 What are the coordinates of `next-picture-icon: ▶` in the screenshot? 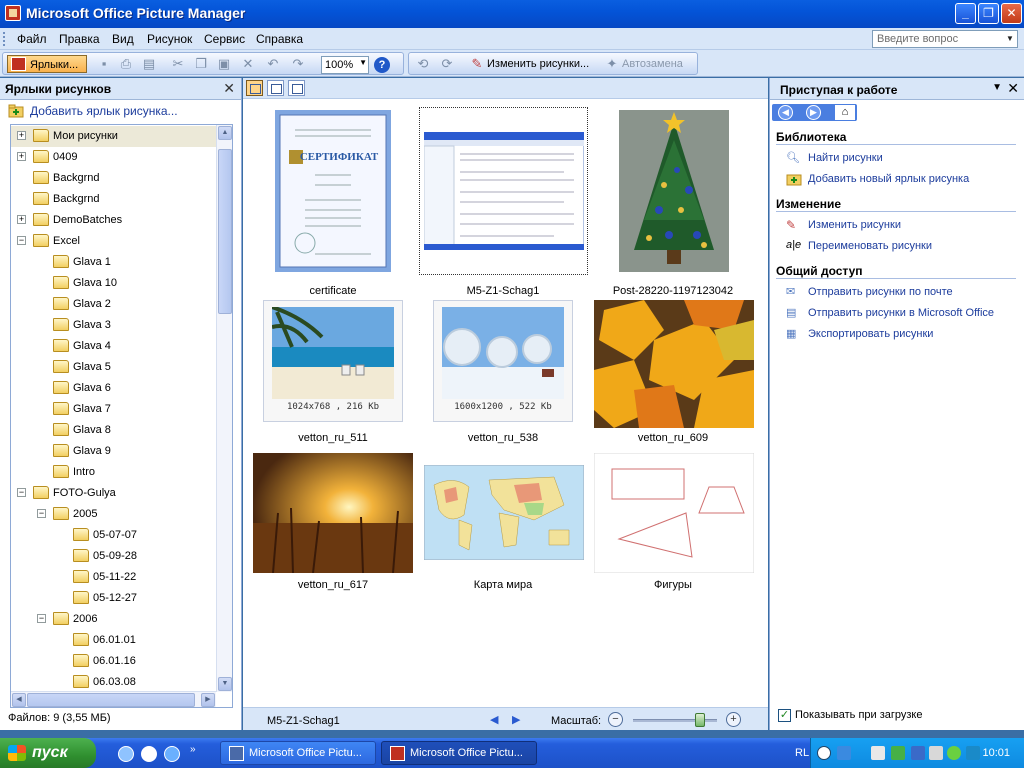 It's located at (516, 719).